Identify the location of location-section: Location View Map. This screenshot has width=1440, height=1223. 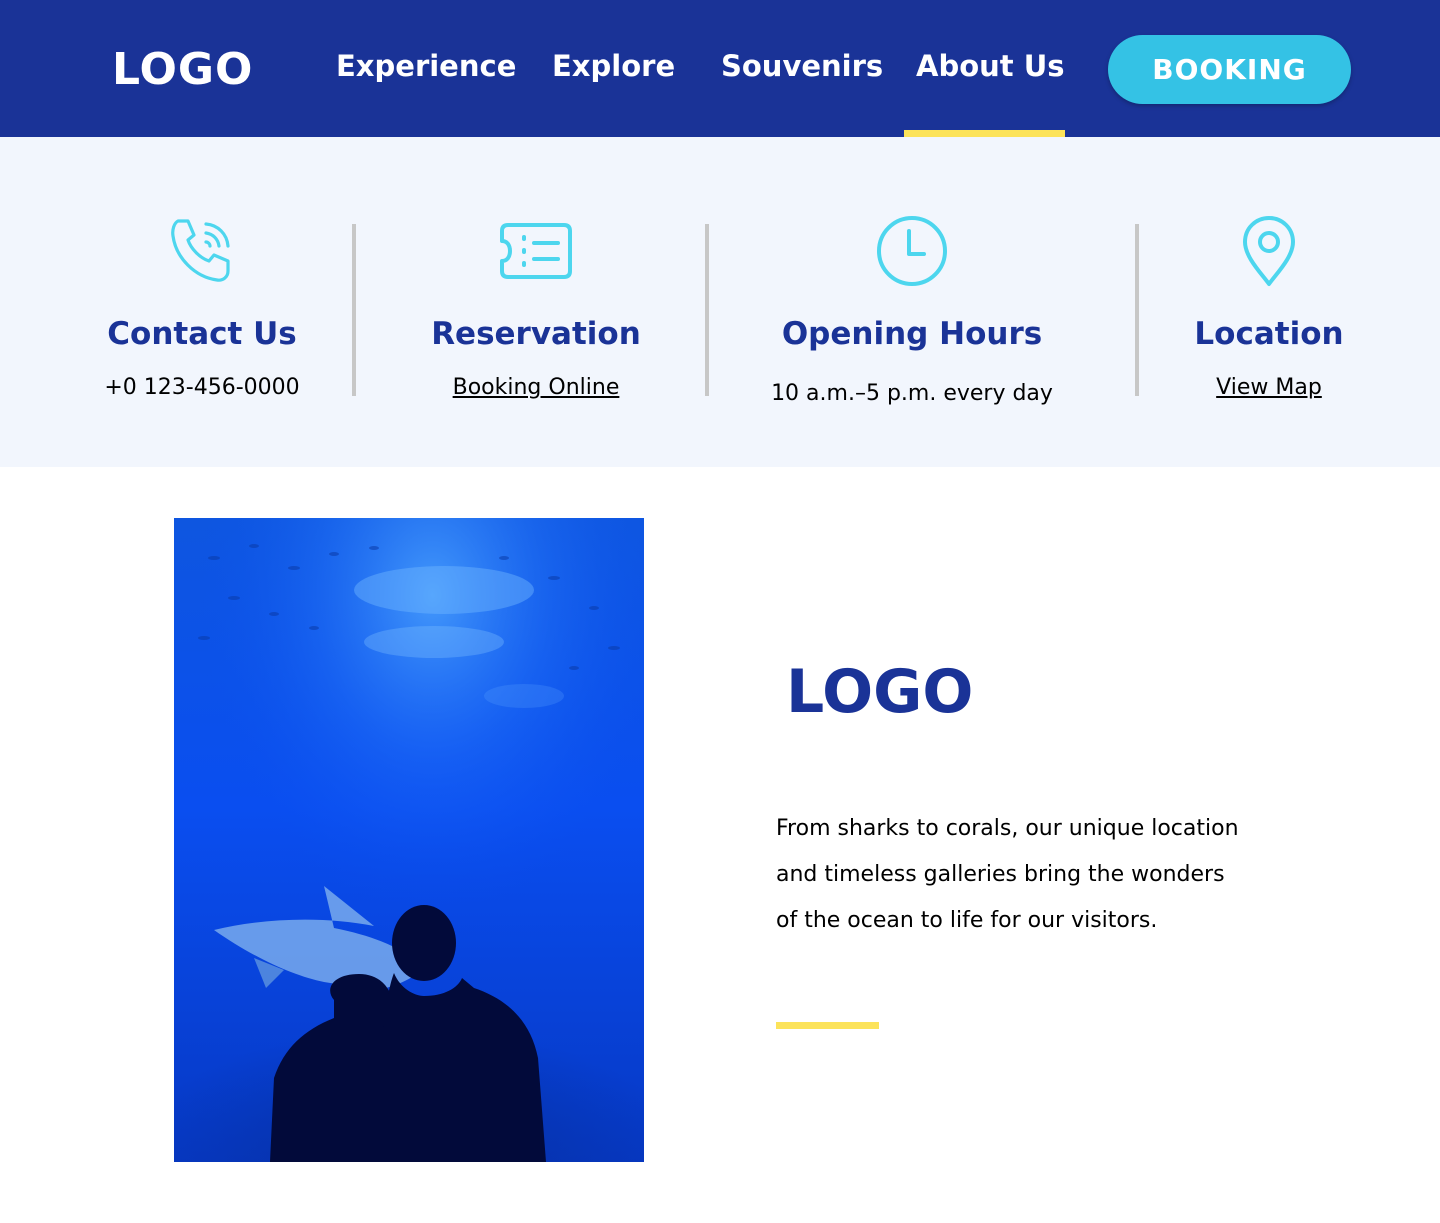
(1269, 302).